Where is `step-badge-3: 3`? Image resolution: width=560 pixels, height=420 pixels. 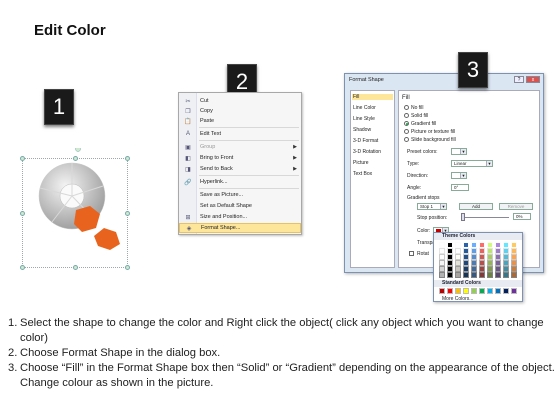
step-badge-3: 3 is located at coordinates (473, 70).